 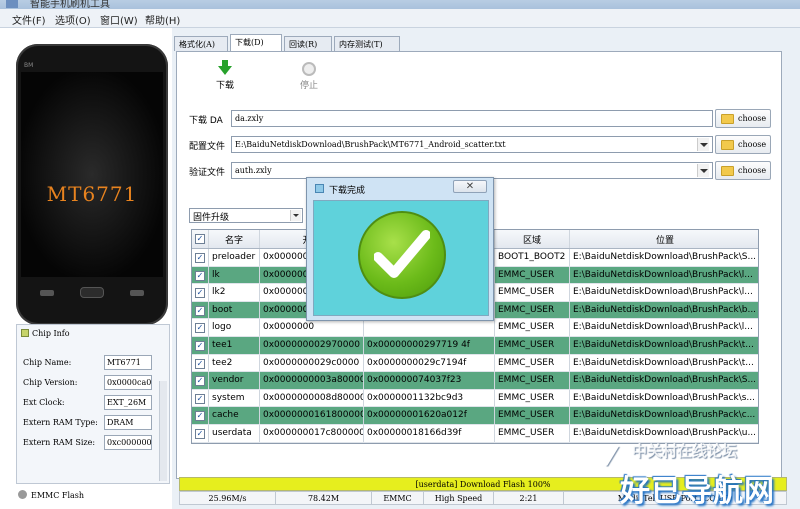 What do you see at coordinates (234, 239) in the screenshot?
I see `col-header-name: 名字` at bounding box center [234, 239].